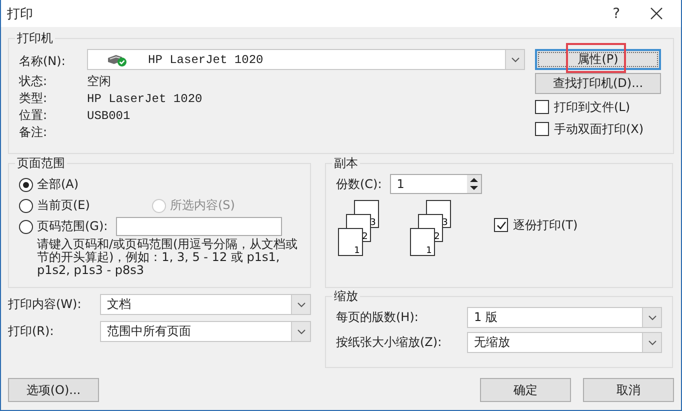 This screenshot has width=682, height=411. Describe the element at coordinates (72, 226) in the screenshot. I see `radio-label: 页码范围(G):` at that location.